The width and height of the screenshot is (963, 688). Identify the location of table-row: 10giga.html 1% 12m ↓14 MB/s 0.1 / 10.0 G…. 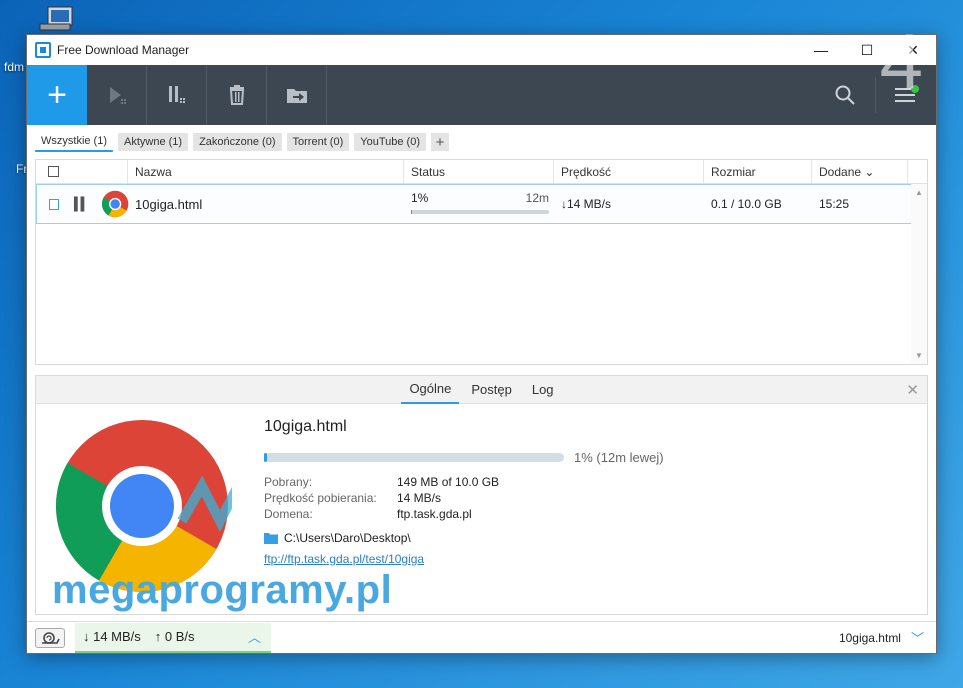
(474, 204).